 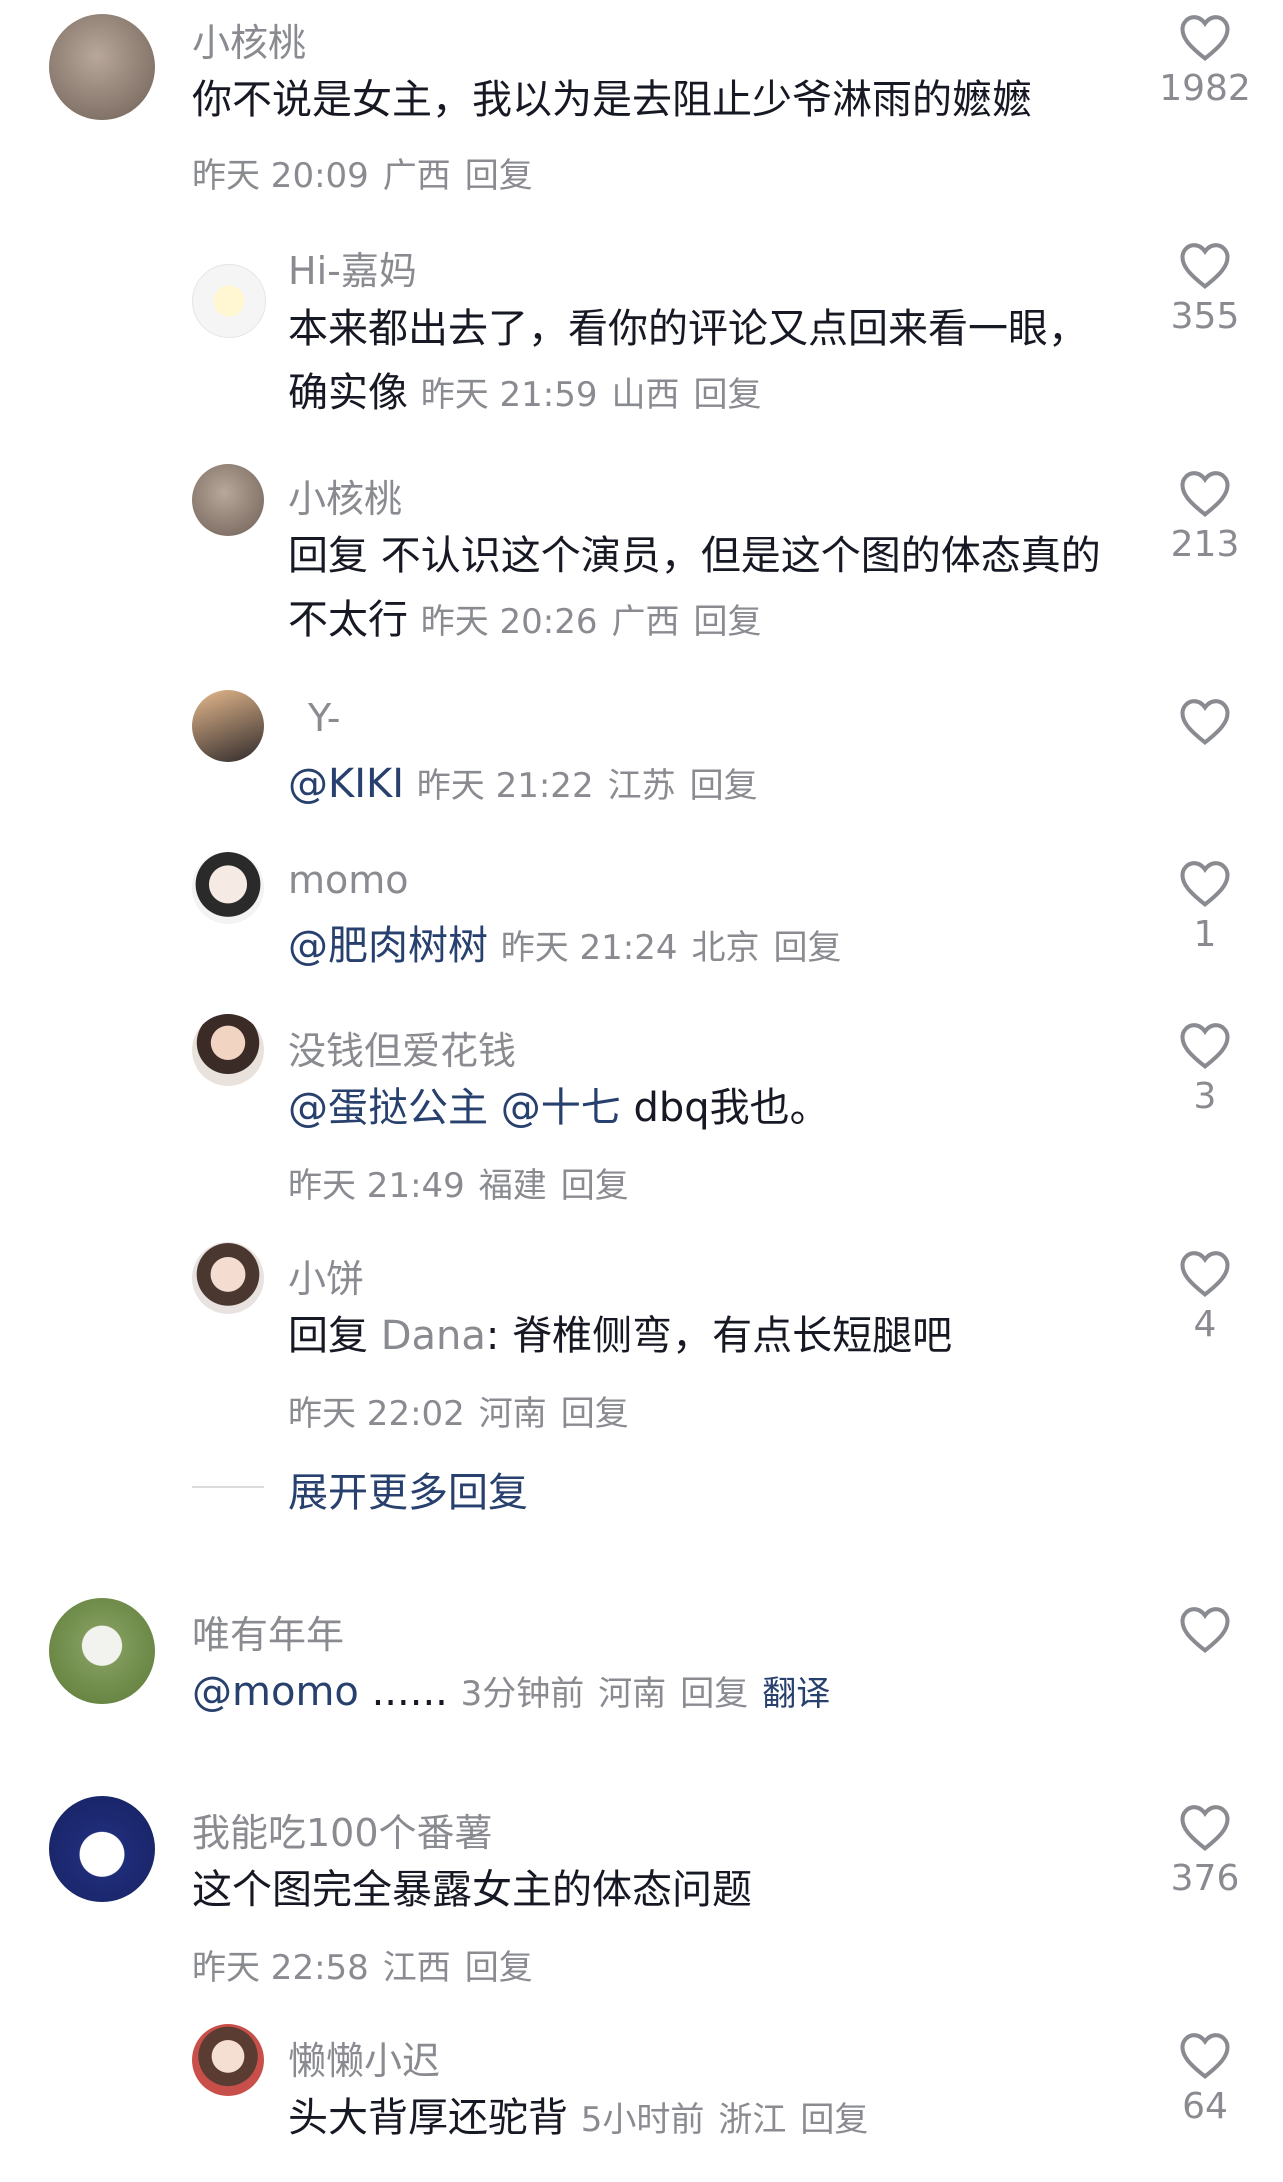 I want to click on comment-author: 小饼, so click(x=326, y=1275).